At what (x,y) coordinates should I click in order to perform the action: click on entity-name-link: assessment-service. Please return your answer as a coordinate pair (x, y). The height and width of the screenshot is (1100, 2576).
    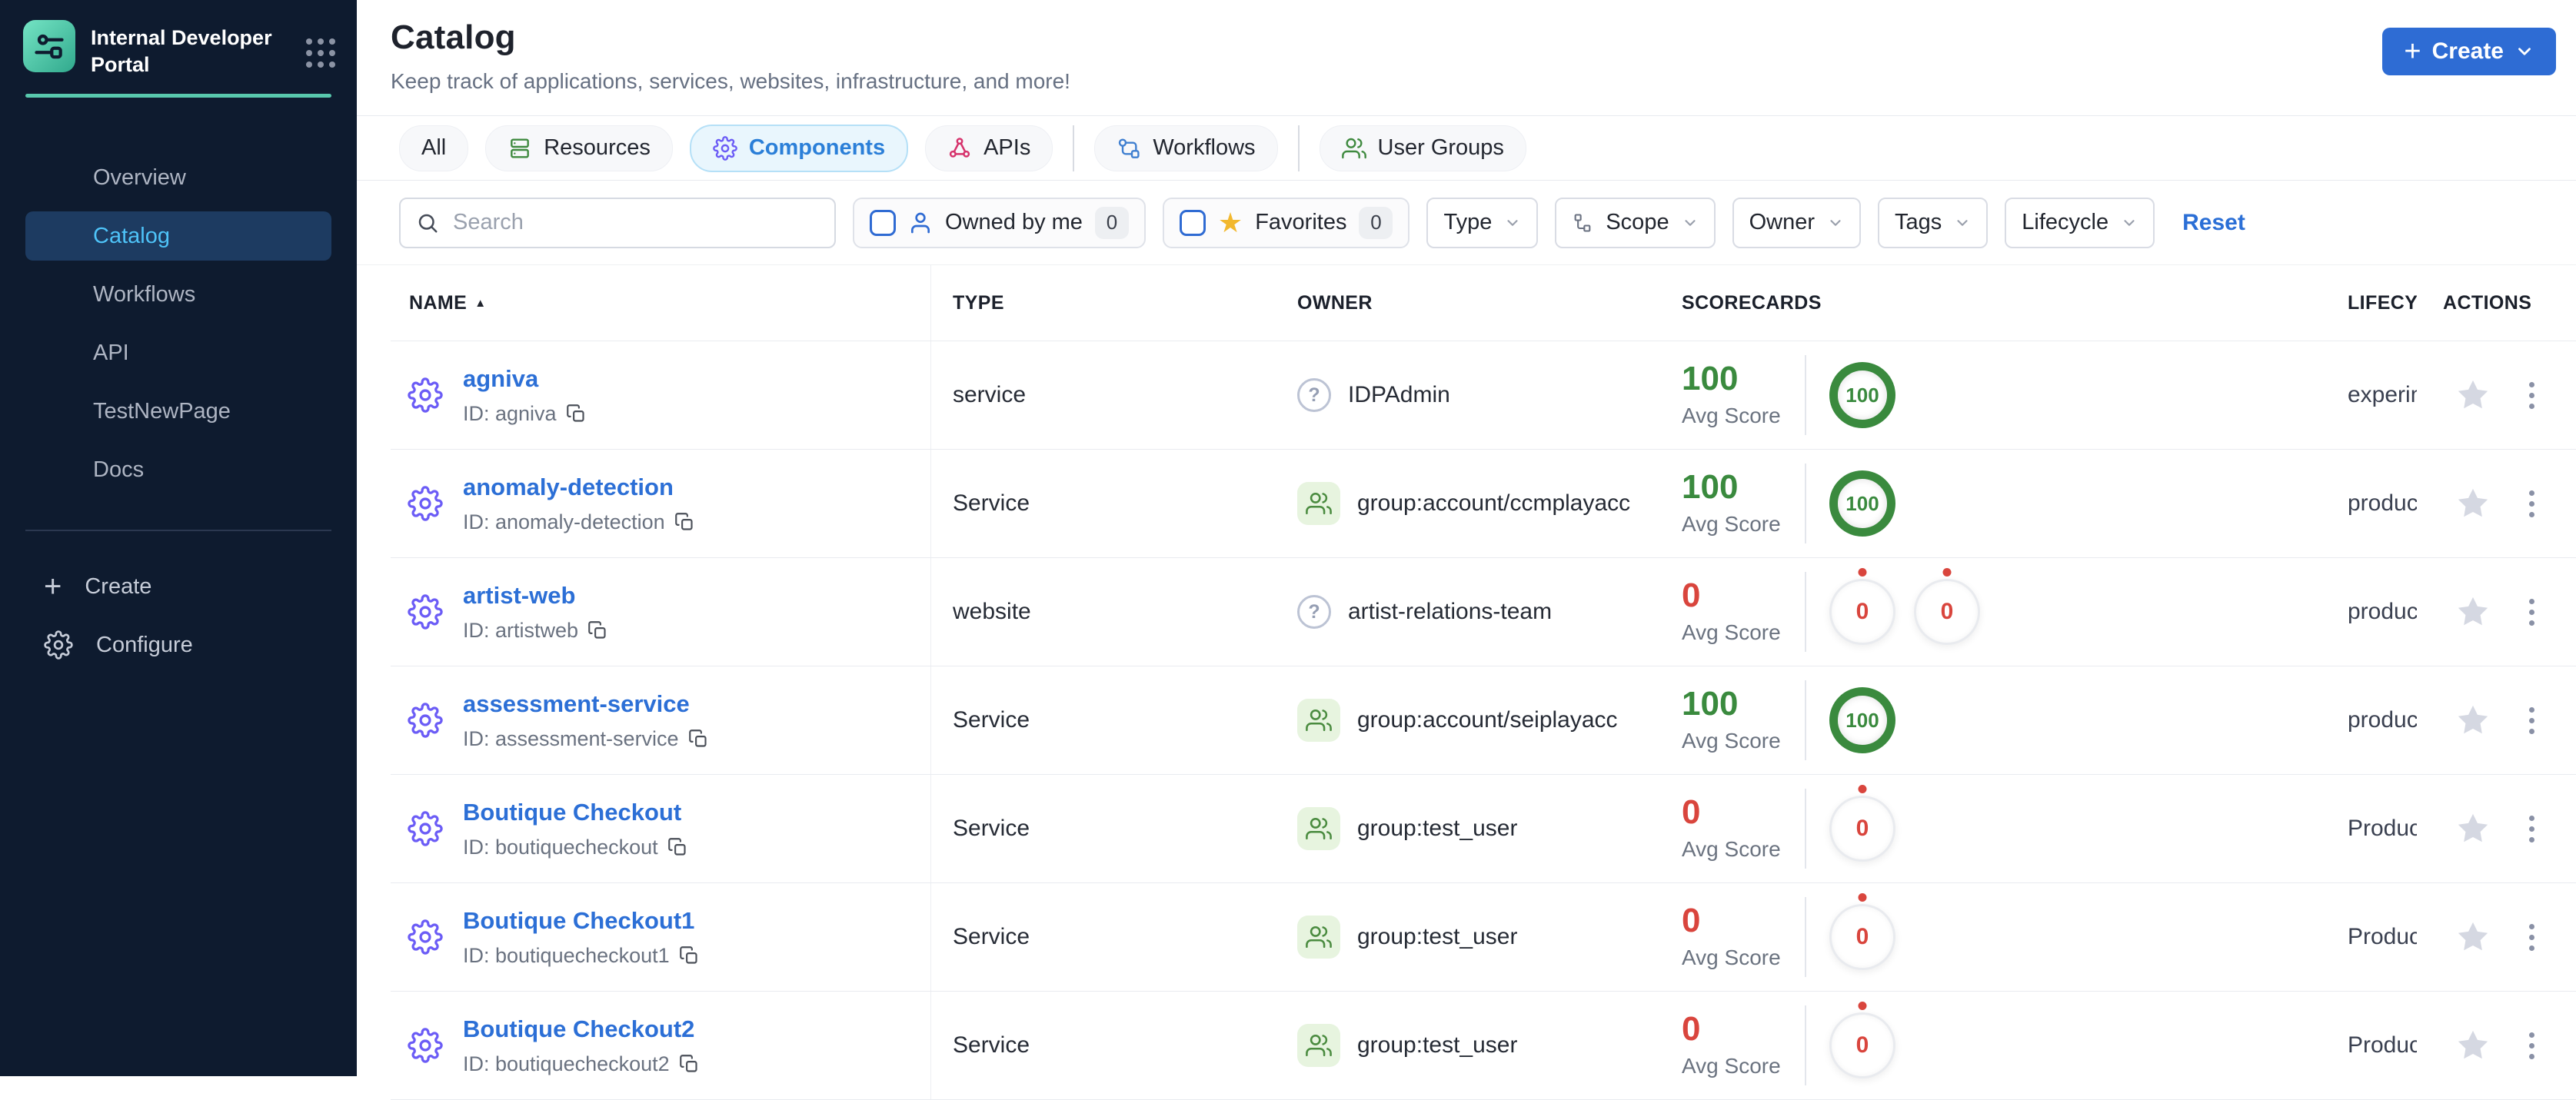
    Looking at the image, I should click on (576, 704).